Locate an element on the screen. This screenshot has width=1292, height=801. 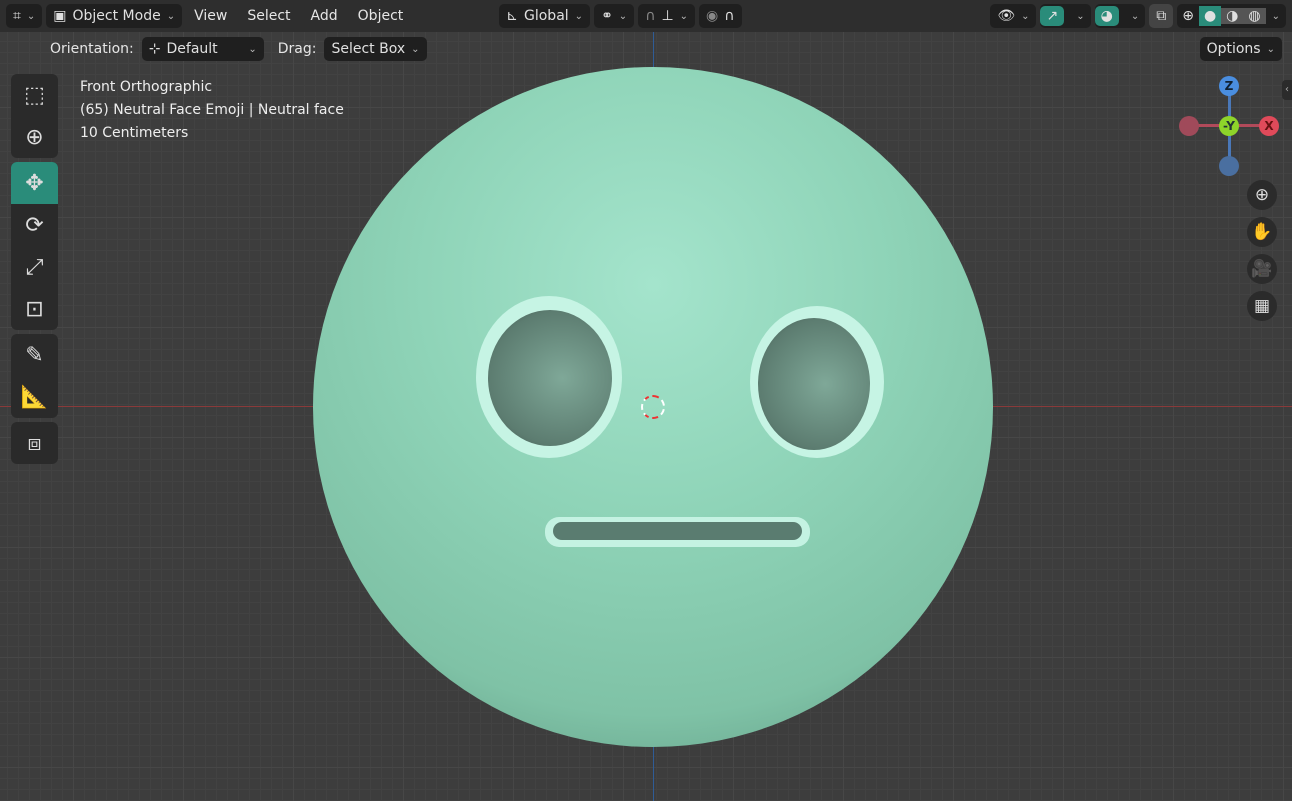
mouth is located at coordinates (677, 532).